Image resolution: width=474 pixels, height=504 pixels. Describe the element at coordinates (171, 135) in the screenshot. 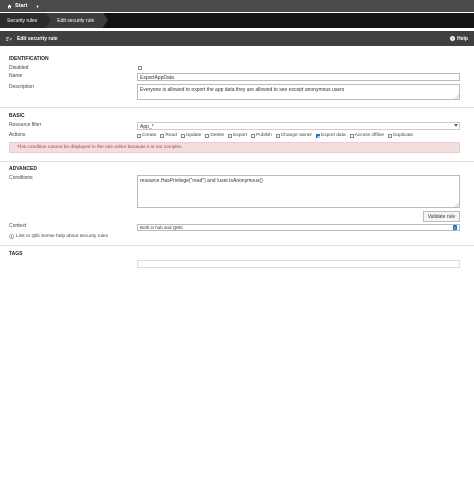

I see `action-read-label: Read` at that location.